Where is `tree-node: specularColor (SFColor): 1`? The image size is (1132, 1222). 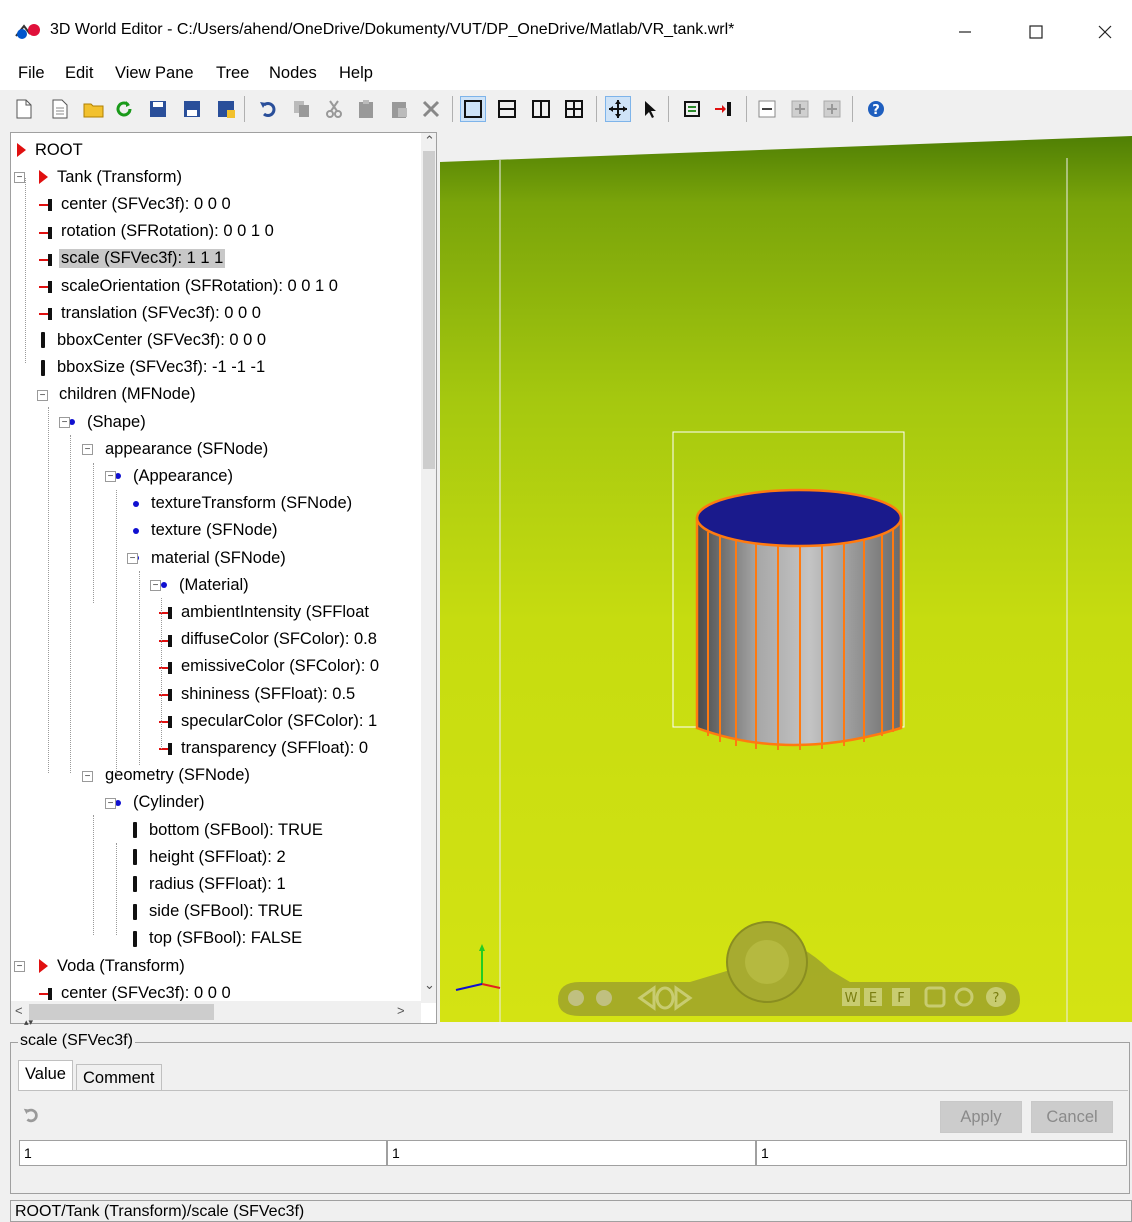 tree-node: specularColor (SFColor): 1 is located at coordinates (269, 721).